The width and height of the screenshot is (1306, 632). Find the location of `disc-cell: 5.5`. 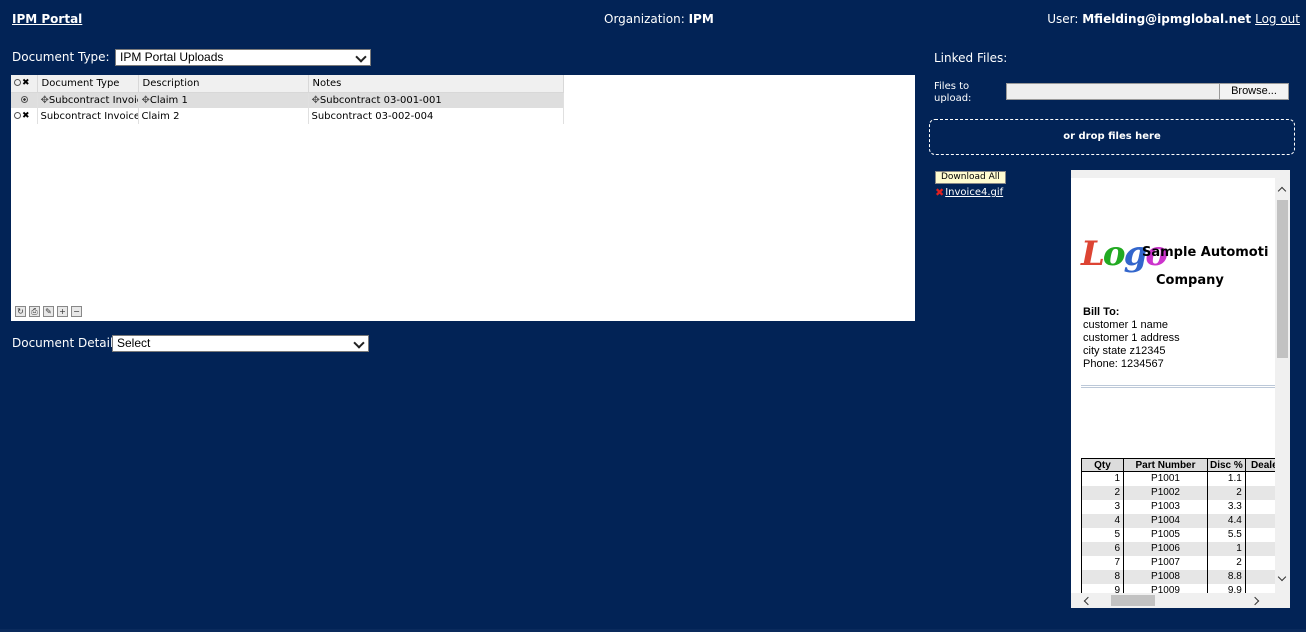

disc-cell: 5.5 is located at coordinates (1226, 534).